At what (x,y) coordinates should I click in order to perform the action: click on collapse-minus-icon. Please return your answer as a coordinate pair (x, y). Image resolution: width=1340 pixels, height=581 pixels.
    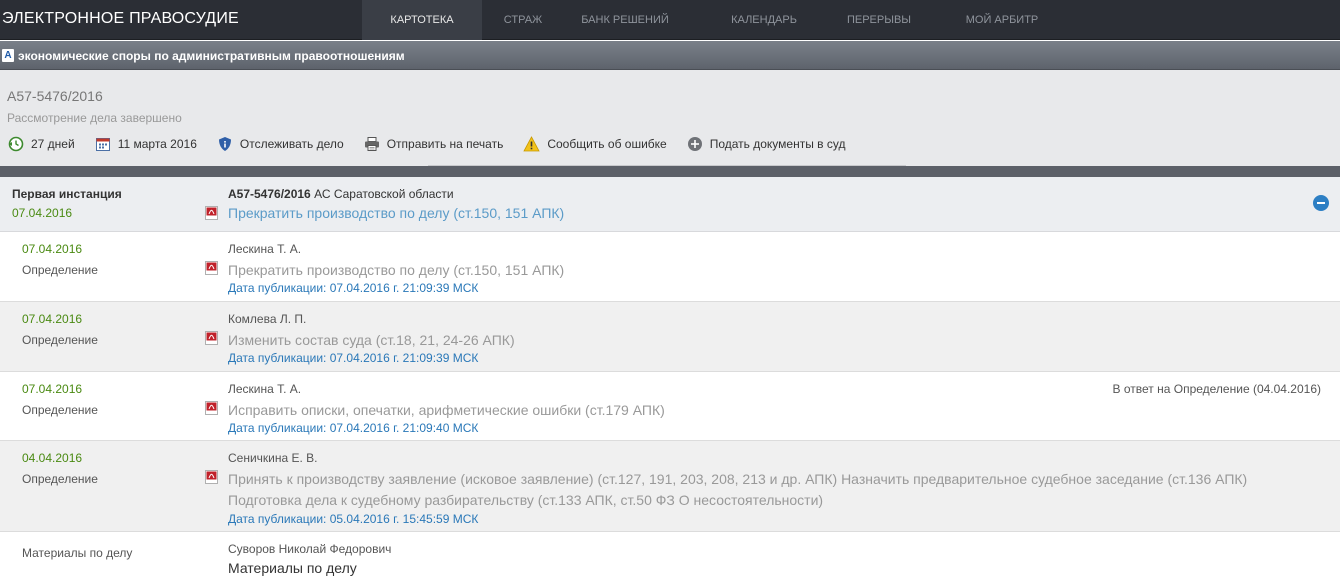
    Looking at the image, I should click on (1321, 203).